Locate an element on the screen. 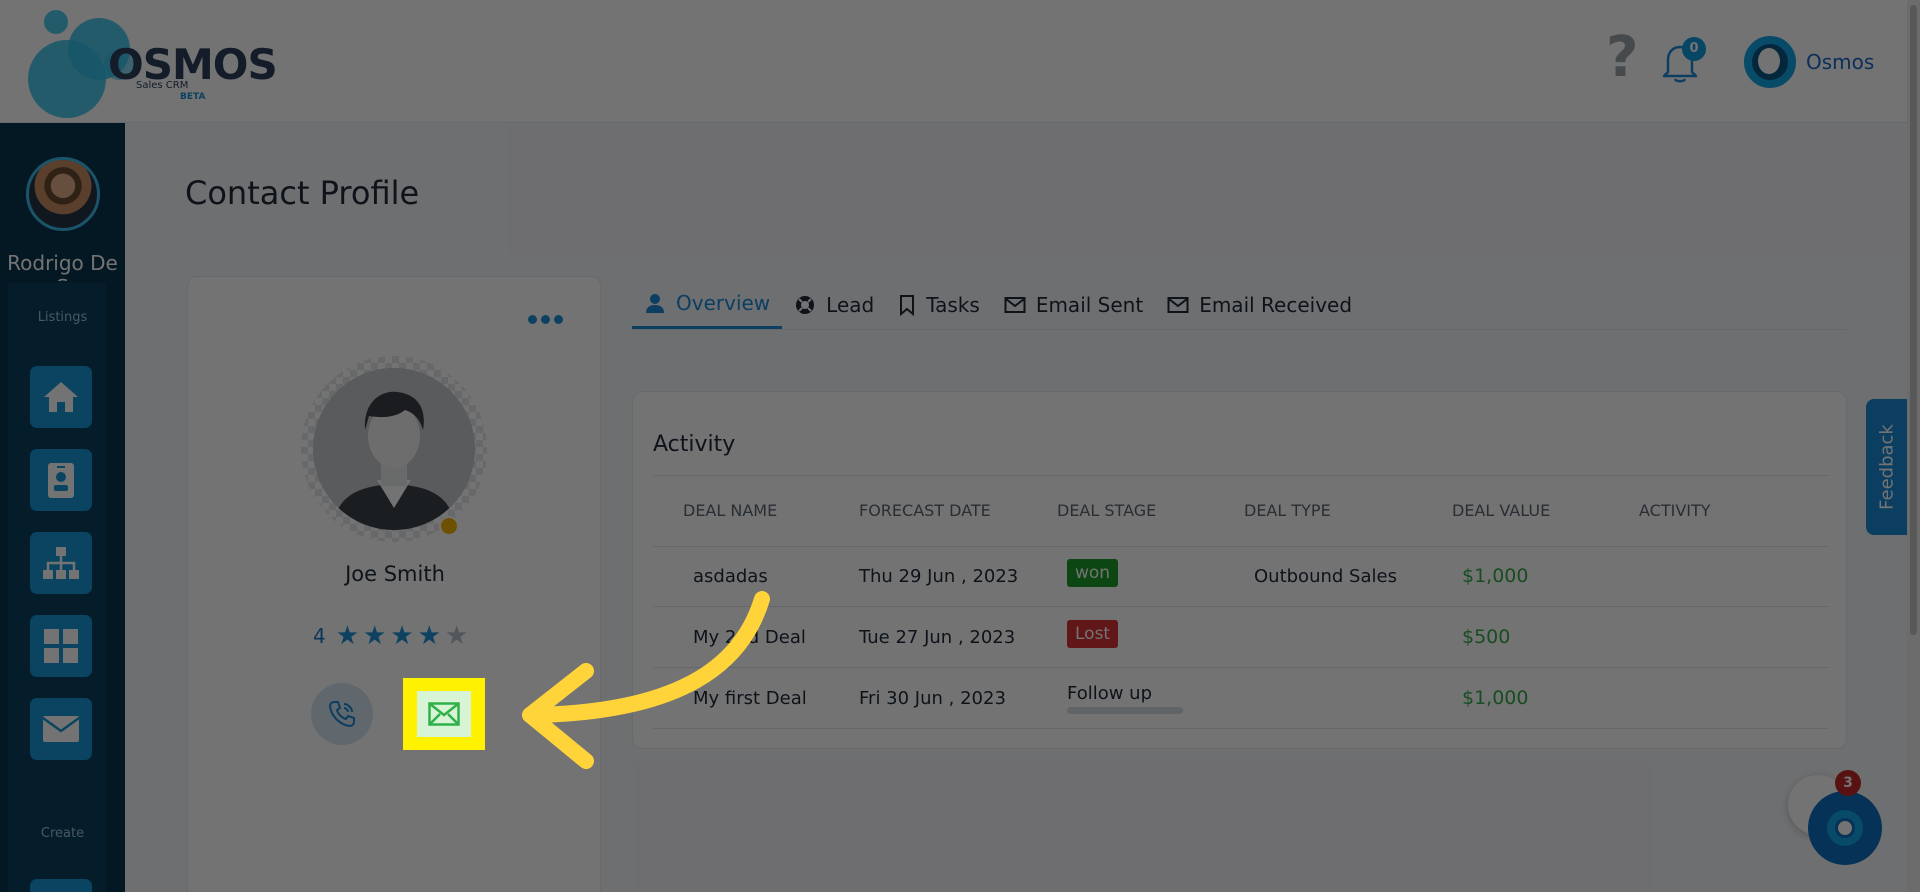  user-menu: Osmos is located at coordinates (1809, 62).